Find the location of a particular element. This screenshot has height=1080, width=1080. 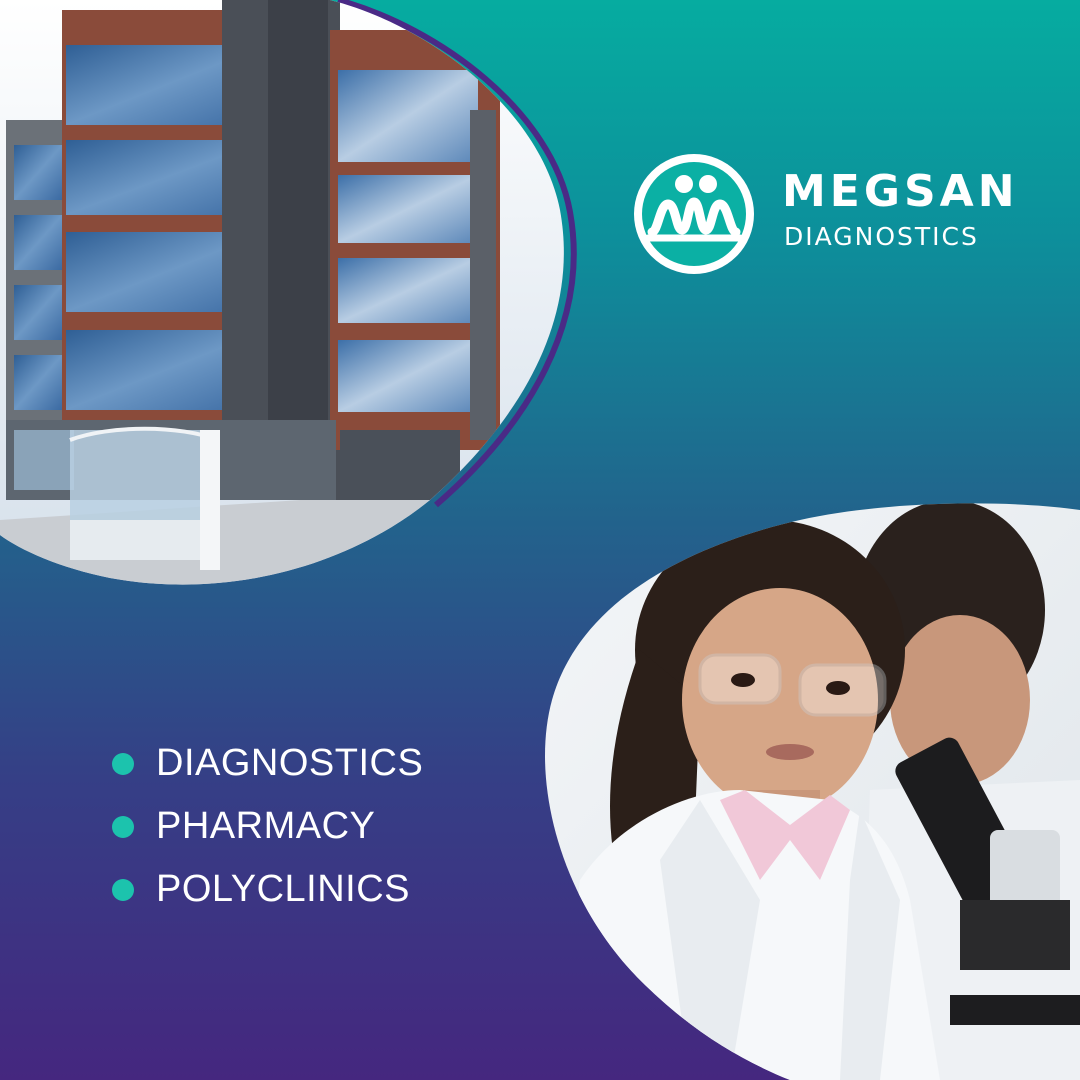

service-label: DIAGNOSTICS is located at coordinates (290, 763).